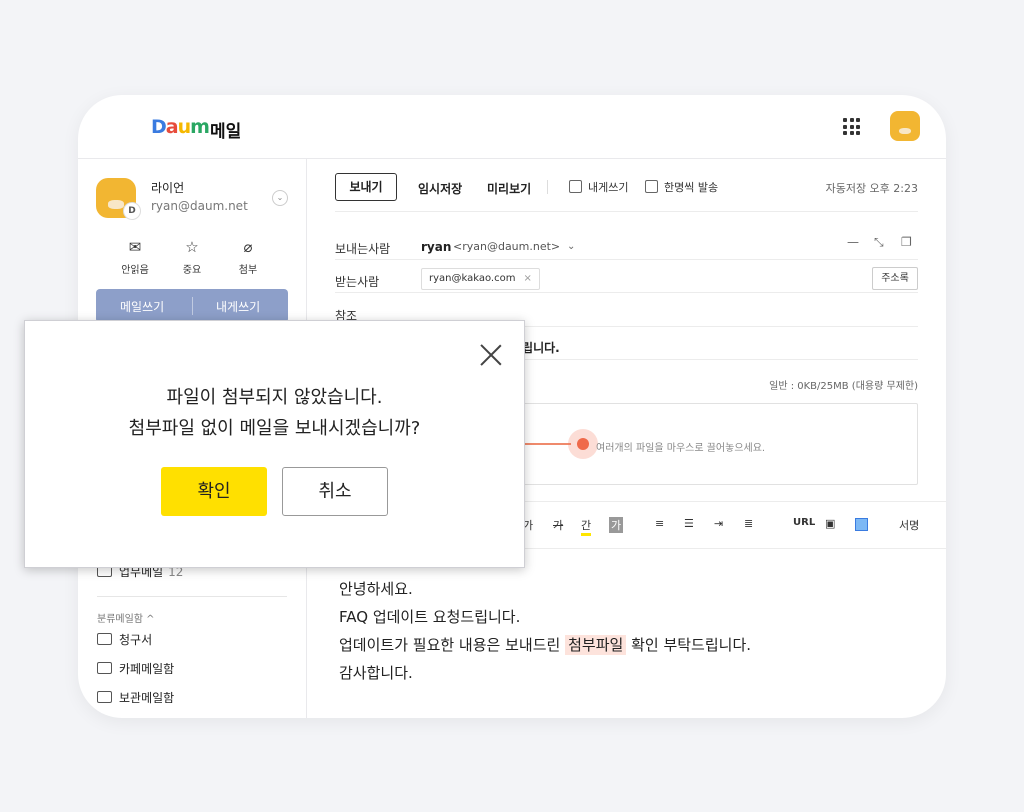  What do you see at coordinates (214, 491) in the screenshot?
I see `confirm-button: 확인` at bounding box center [214, 491].